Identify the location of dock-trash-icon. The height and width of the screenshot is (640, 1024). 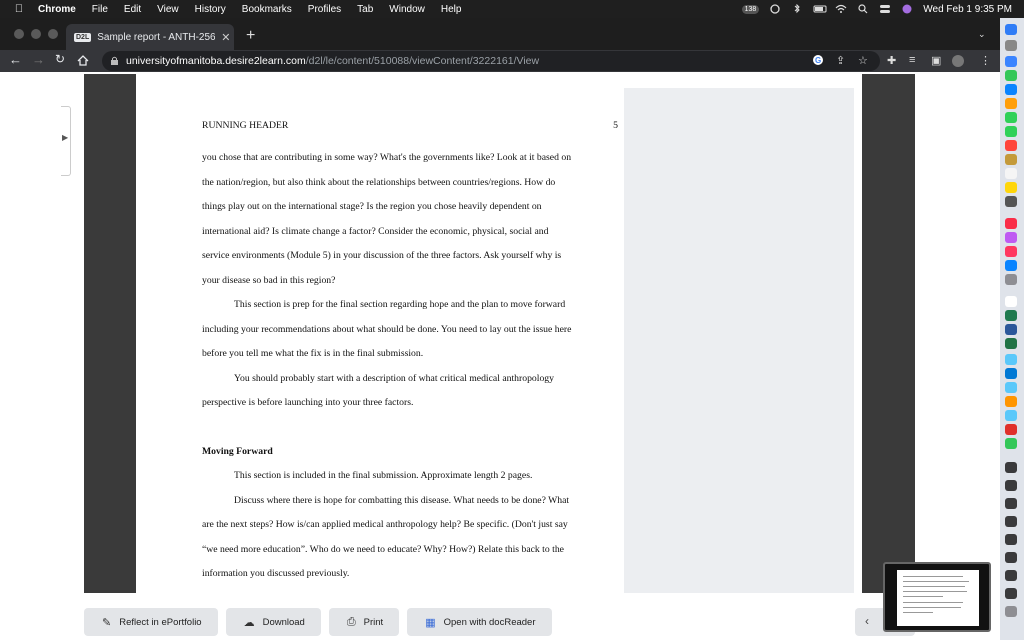
(1011, 611).